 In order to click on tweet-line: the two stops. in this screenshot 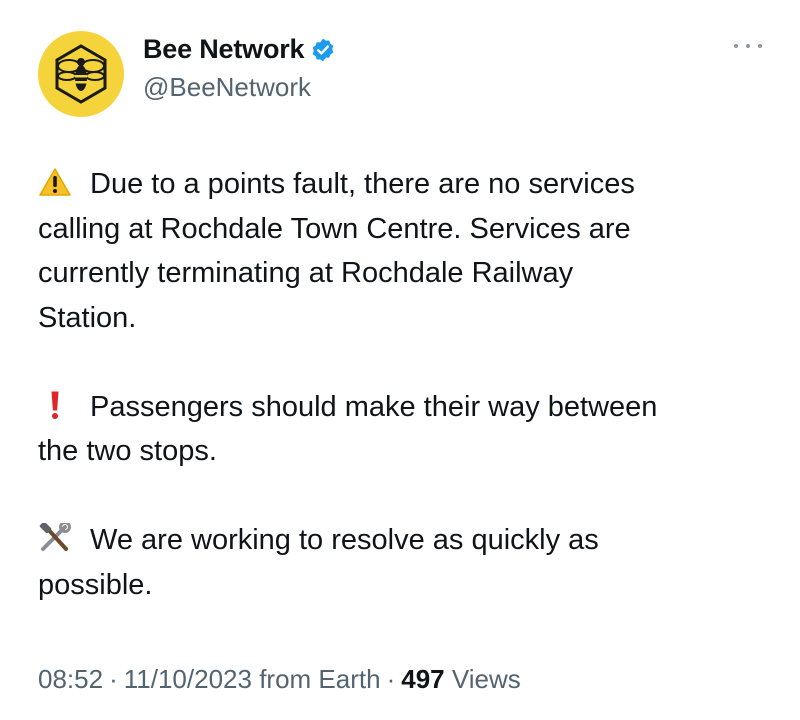, I will do `click(127, 451)`.